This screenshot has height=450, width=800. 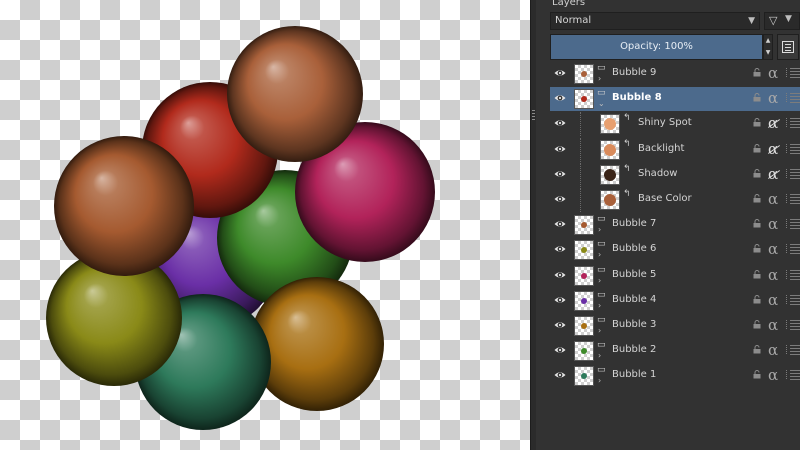 I want to click on layer-row: ▭ › Bubble 9 α, so click(x=675, y=74).